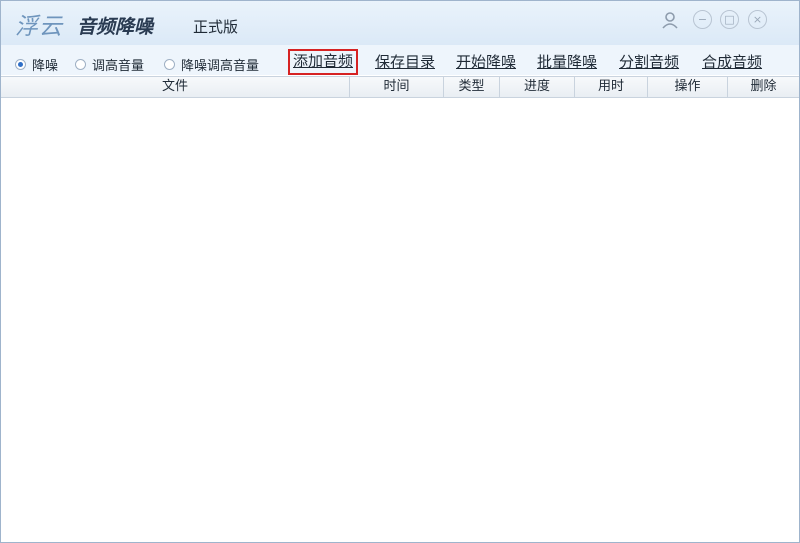  Describe the element at coordinates (670, 20) in the screenshot. I see `user-icon` at that location.